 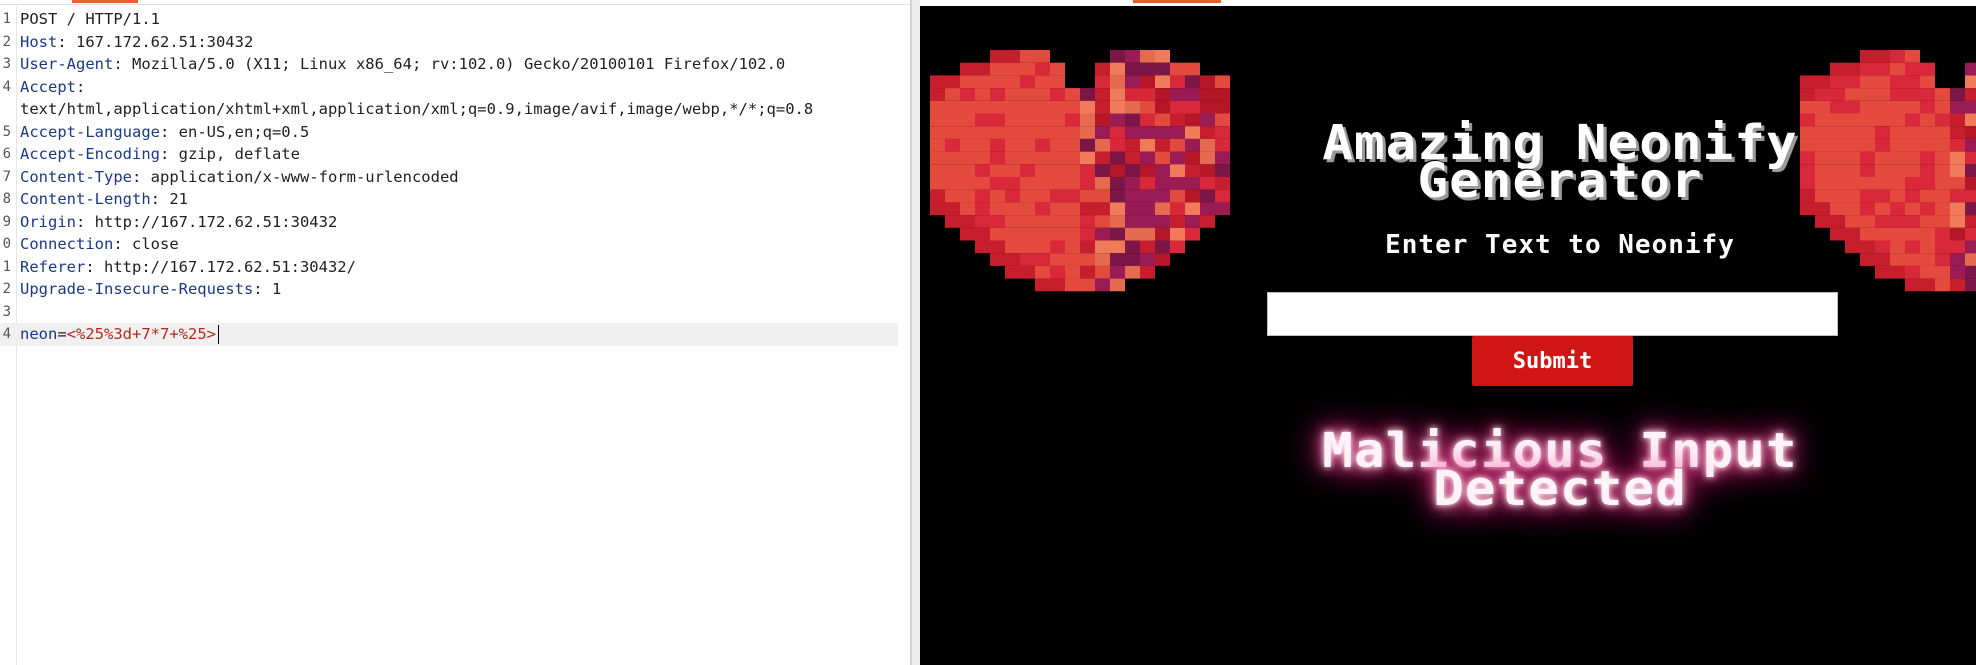 I want to click on line-number: 8, so click(x=6, y=199).